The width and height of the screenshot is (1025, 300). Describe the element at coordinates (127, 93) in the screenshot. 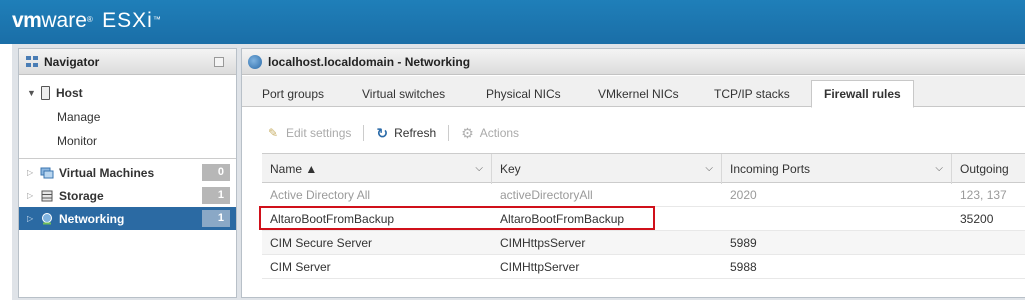

I see `host-node: ▼ Host` at that location.